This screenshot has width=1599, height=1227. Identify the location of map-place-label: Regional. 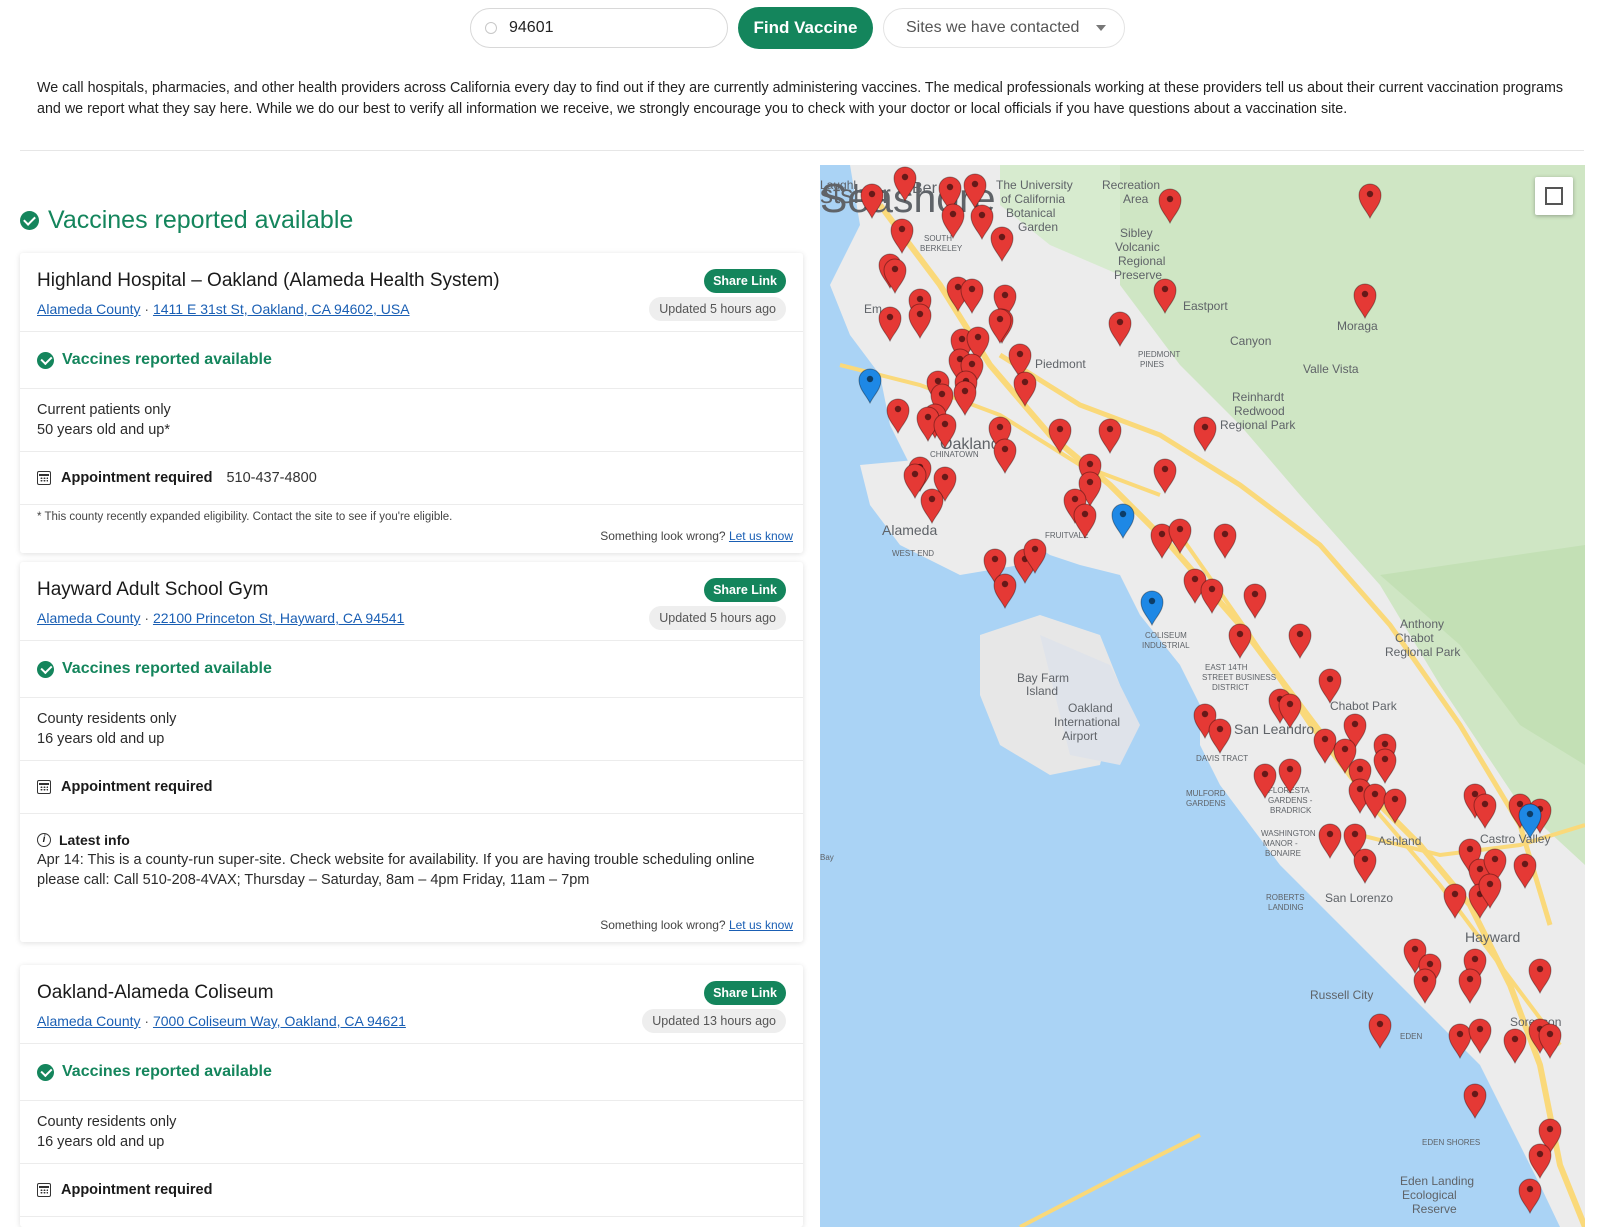
(1141, 261).